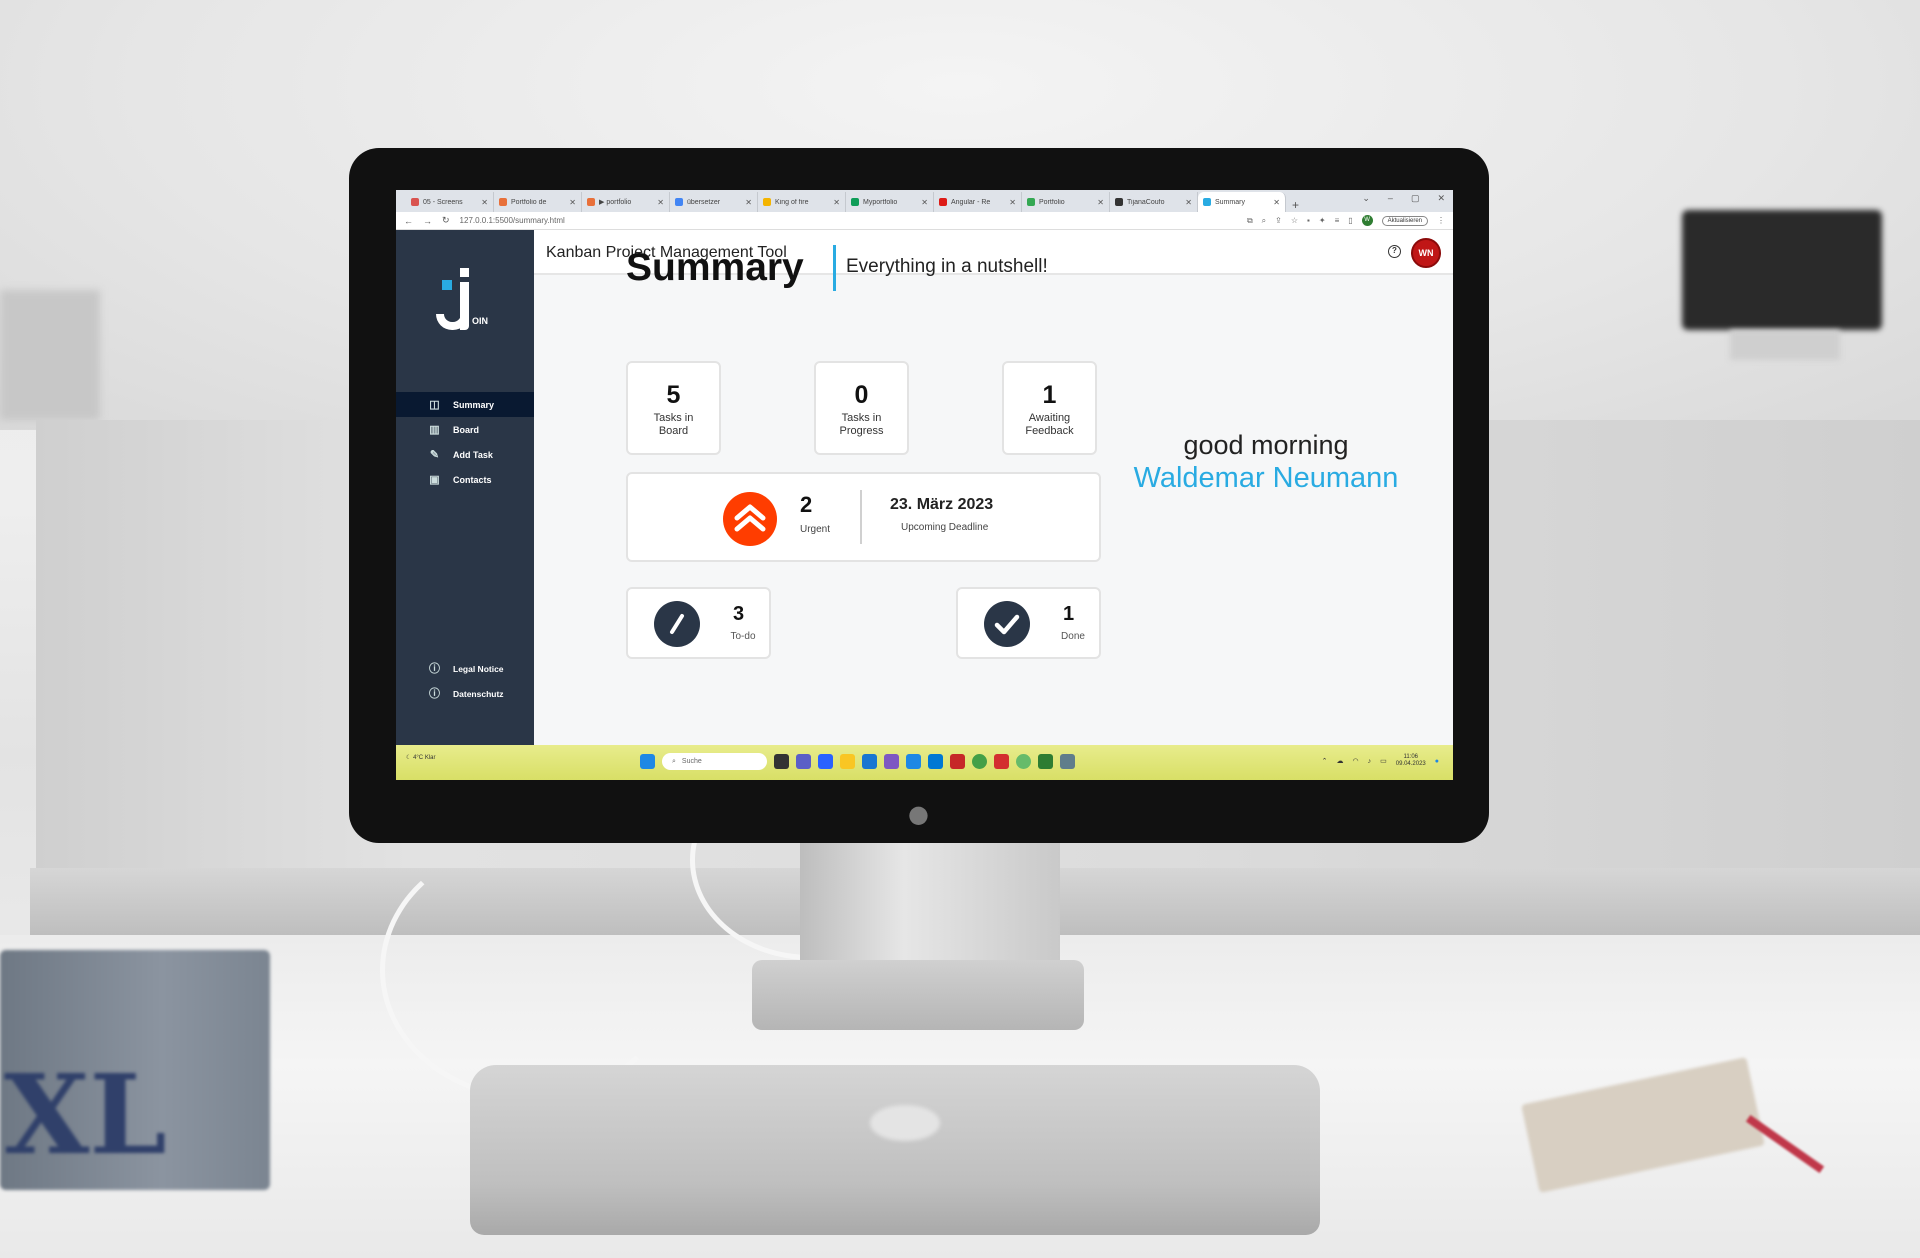 The width and height of the screenshot is (1920, 1258). What do you see at coordinates (957, 761) in the screenshot?
I see `mail-icon` at bounding box center [957, 761].